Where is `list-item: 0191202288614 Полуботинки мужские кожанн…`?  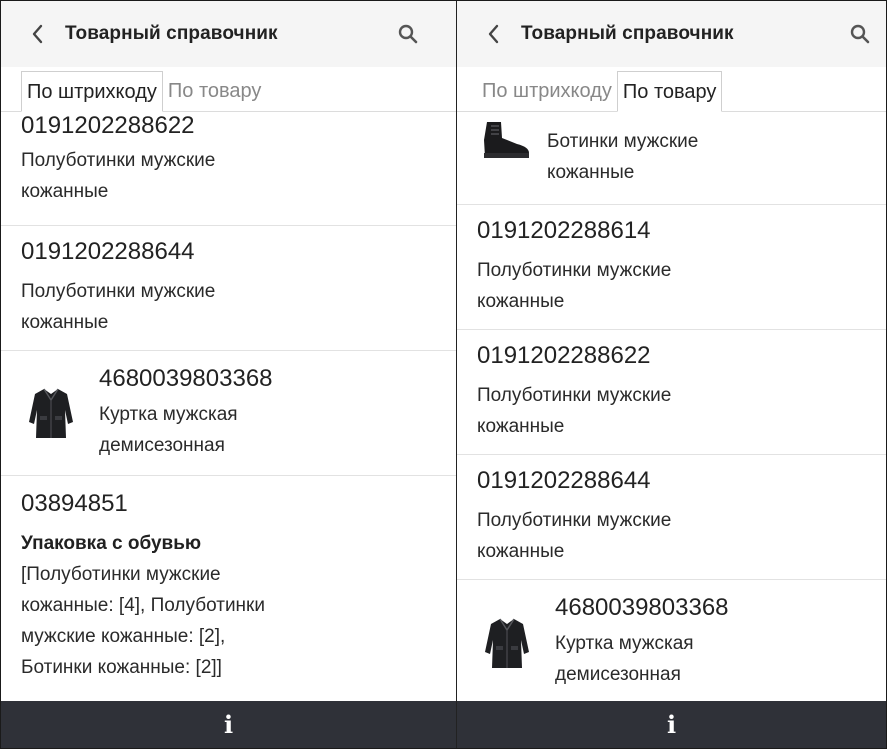
list-item: 0191202288614 Полуботинки мужские кожанн… is located at coordinates (671, 267).